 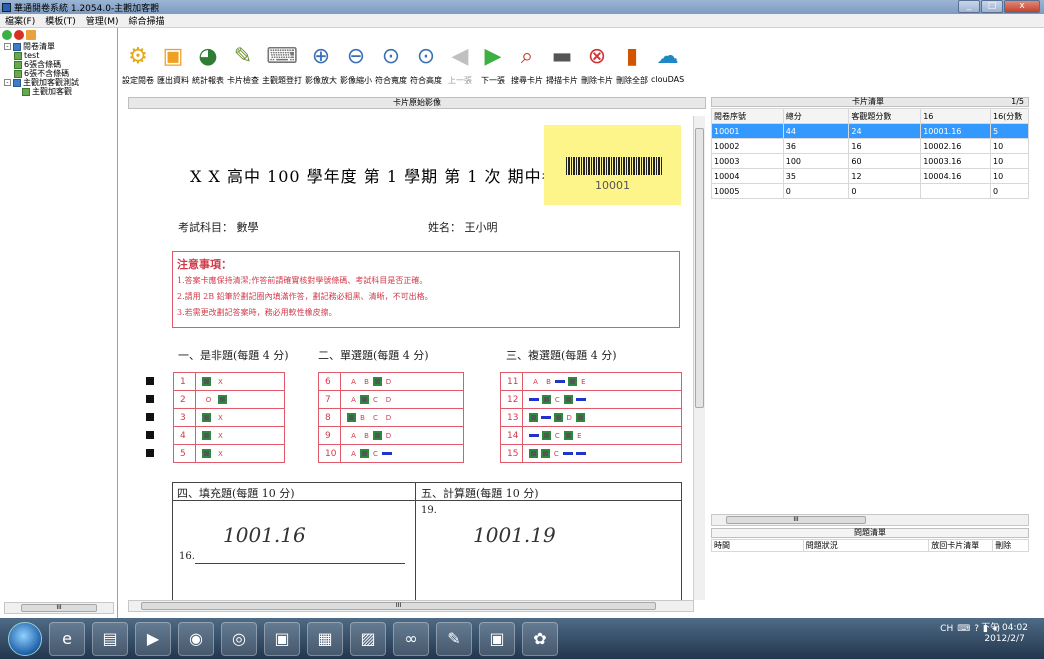 What do you see at coordinates (992, 6) in the screenshot?
I see `maximize-button: □` at bounding box center [992, 6].